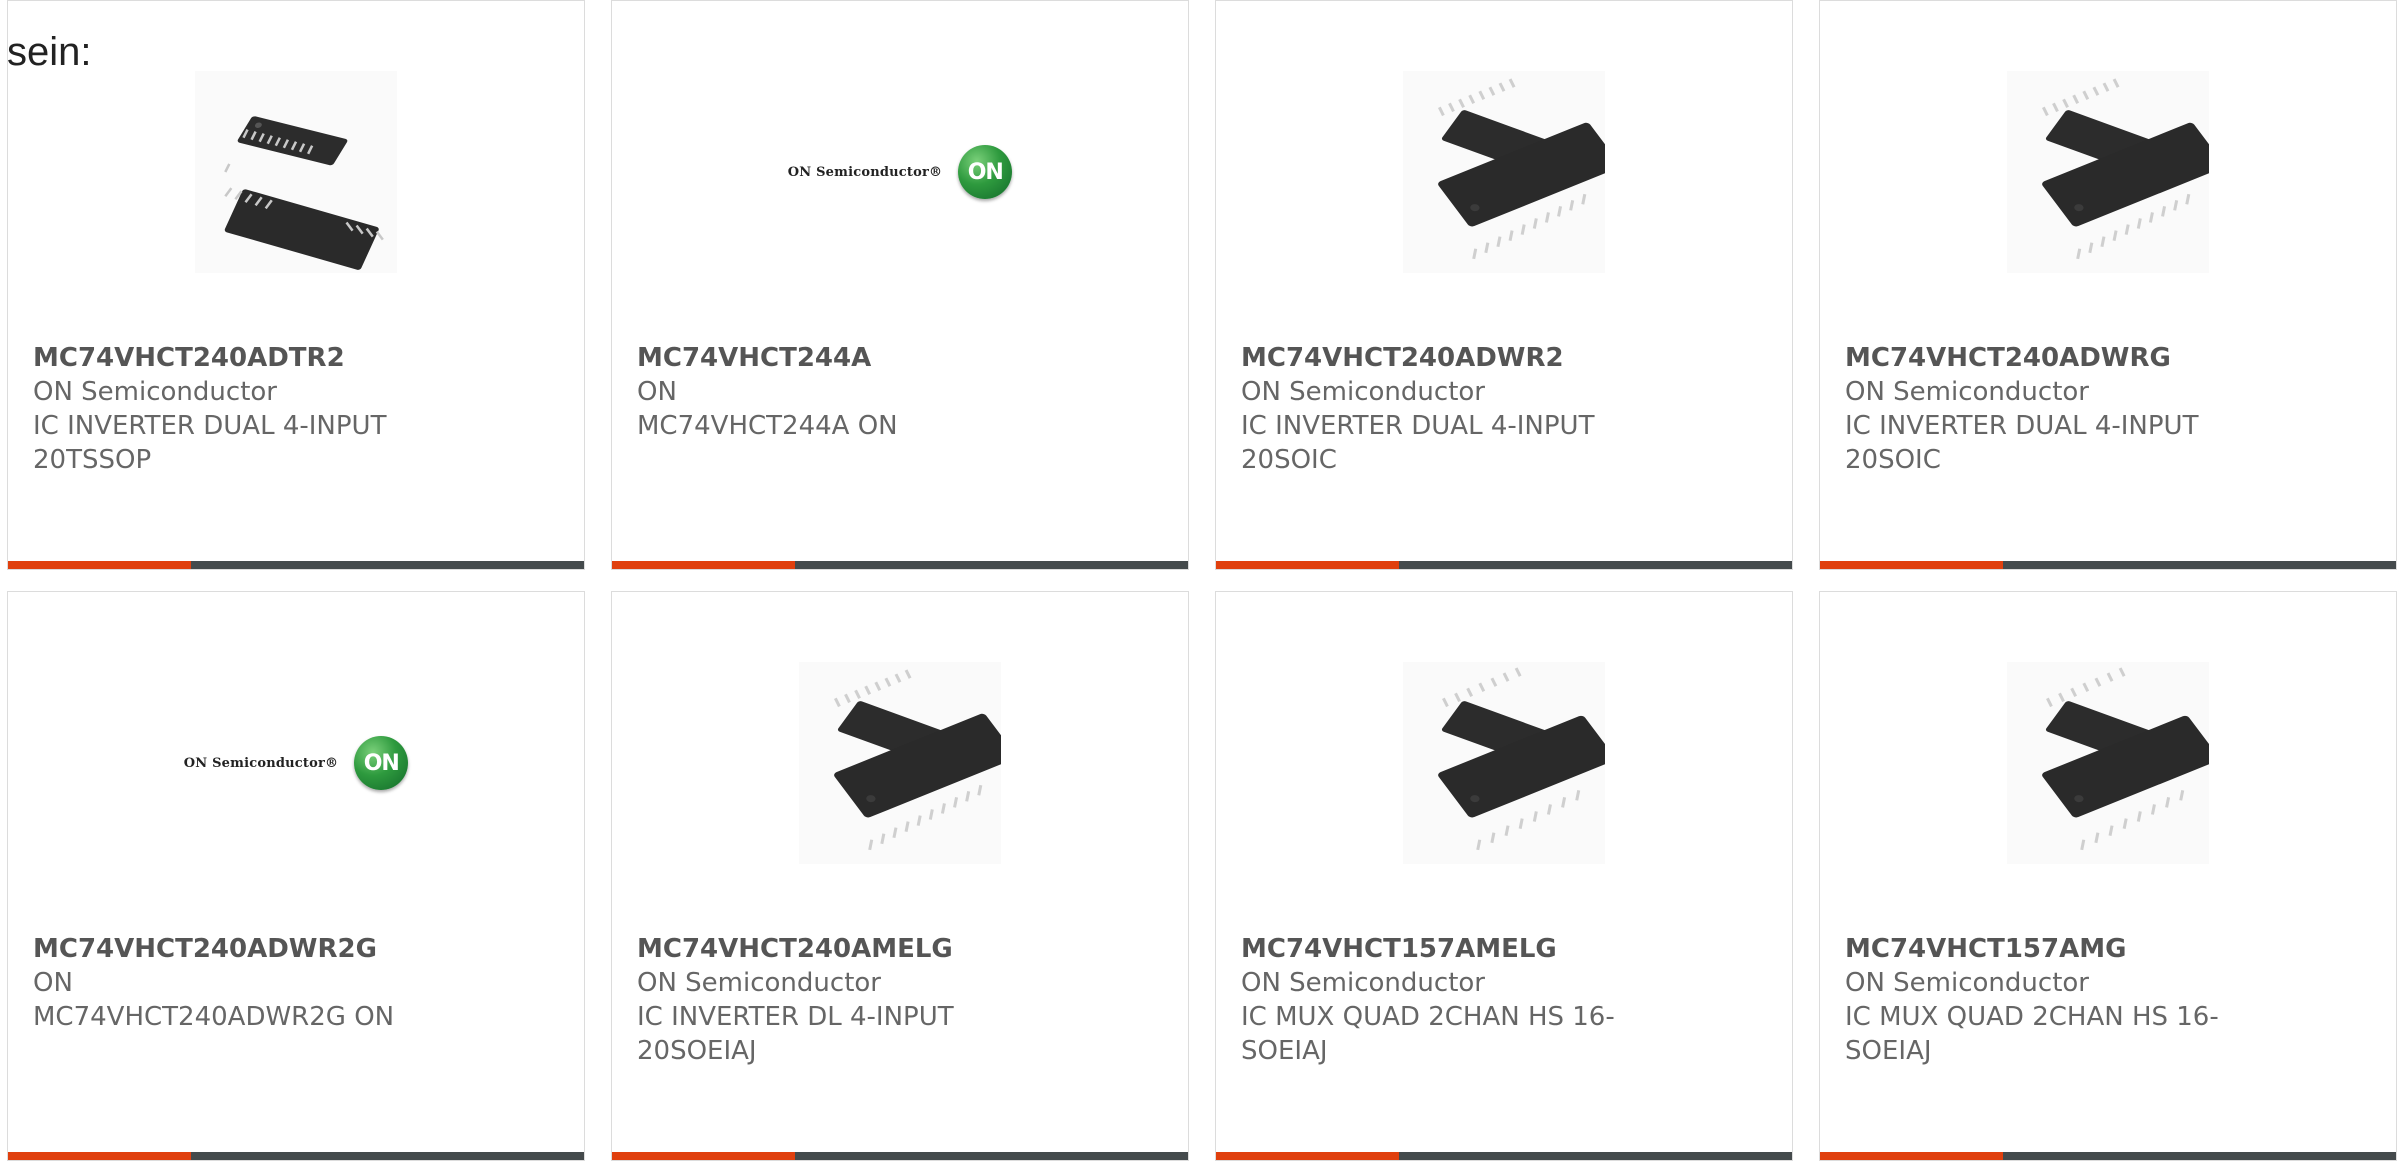 The width and height of the screenshot is (2400, 1161). Describe the element at coordinates (210, 443) in the screenshot. I see `product-description: IC INVERTER DUAL 4-INPUT 20TSSOP` at that location.